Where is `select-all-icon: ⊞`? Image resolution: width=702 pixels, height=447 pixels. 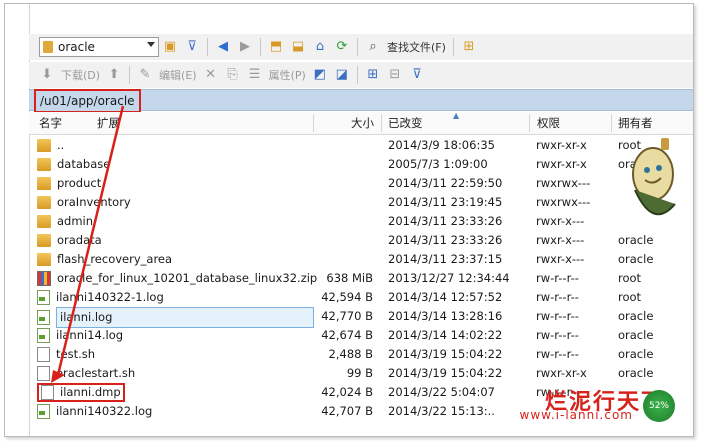 select-all-icon: ⊞ is located at coordinates (373, 75).